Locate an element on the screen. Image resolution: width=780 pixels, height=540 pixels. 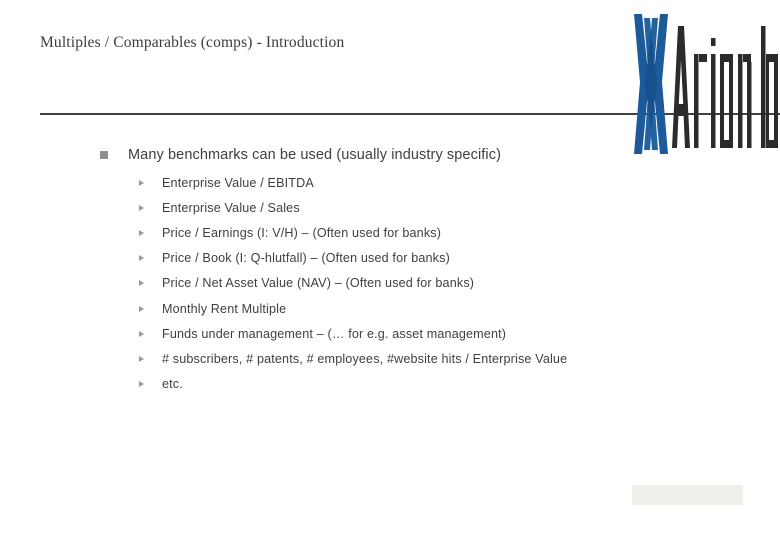
square-bullet-icon is located at coordinates (104, 155).